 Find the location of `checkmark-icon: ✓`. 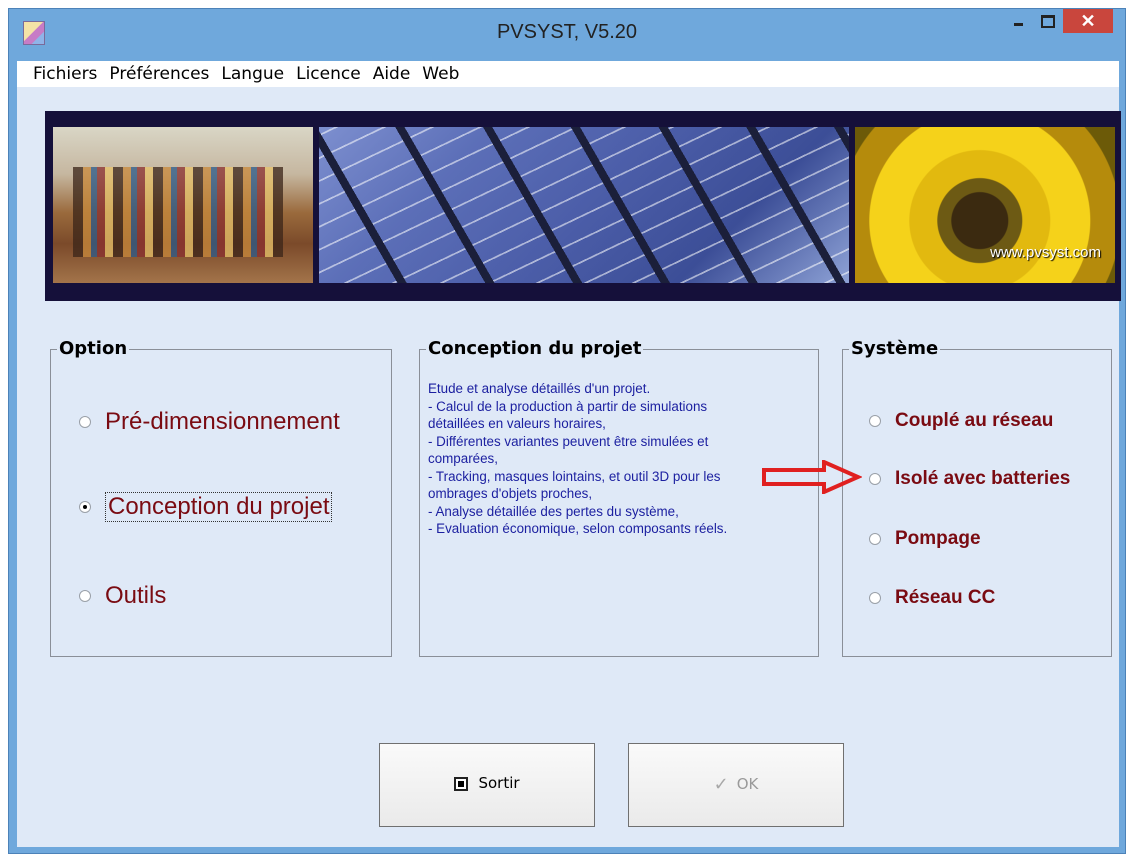

checkmark-icon: ✓ is located at coordinates (721, 784).